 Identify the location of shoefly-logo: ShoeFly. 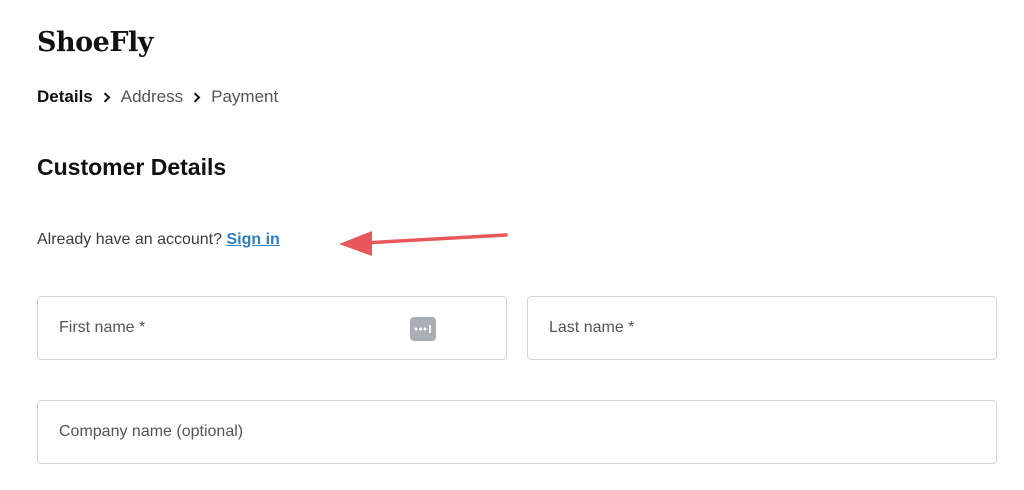
(95, 42).